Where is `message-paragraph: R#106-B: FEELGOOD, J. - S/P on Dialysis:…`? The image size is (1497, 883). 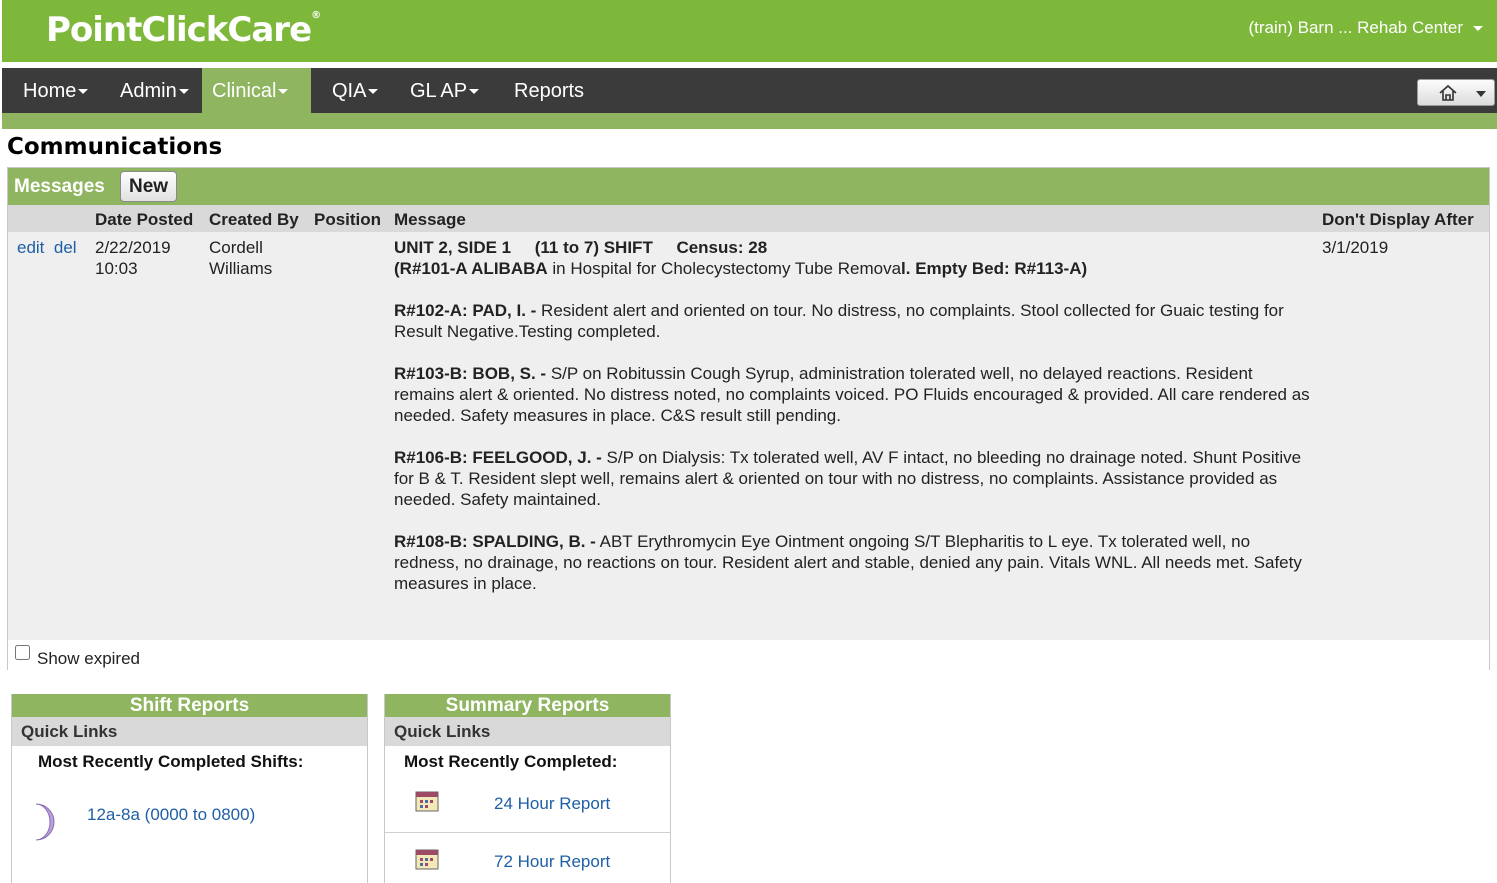
message-paragraph: R#106-B: FEELGOOD, J. - S/P on Dialysis:… is located at coordinates (848, 478).